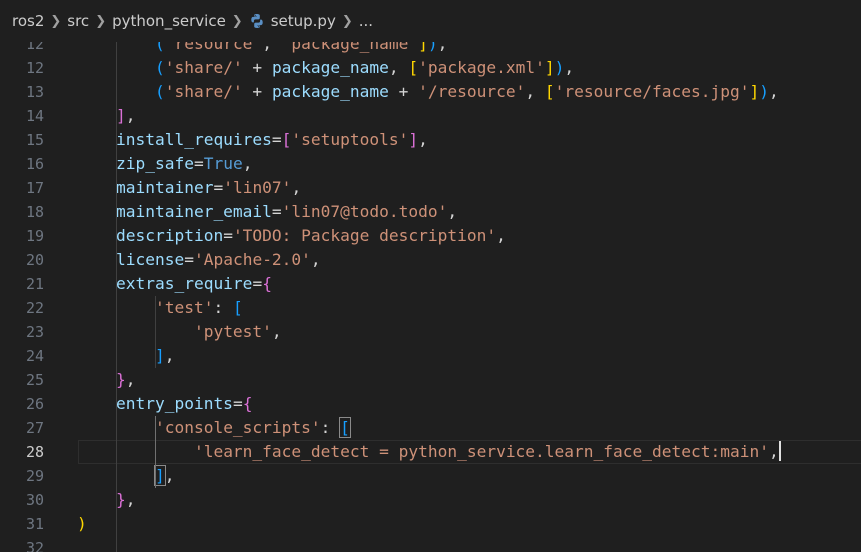 This screenshot has width=861, height=552. Describe the element at coordinates (430, 428) in the screenshot. I see `code-line: 27 'console_scripts': [` at that location.